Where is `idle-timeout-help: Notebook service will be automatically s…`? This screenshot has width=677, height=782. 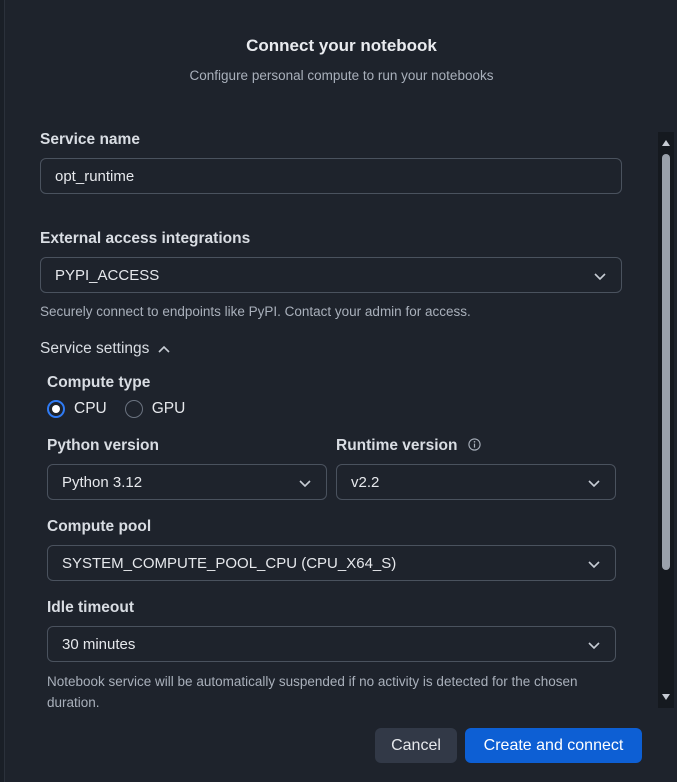 idle-timeout-help: Notebook service will be automatically s… is located at coordinates (312, 692).